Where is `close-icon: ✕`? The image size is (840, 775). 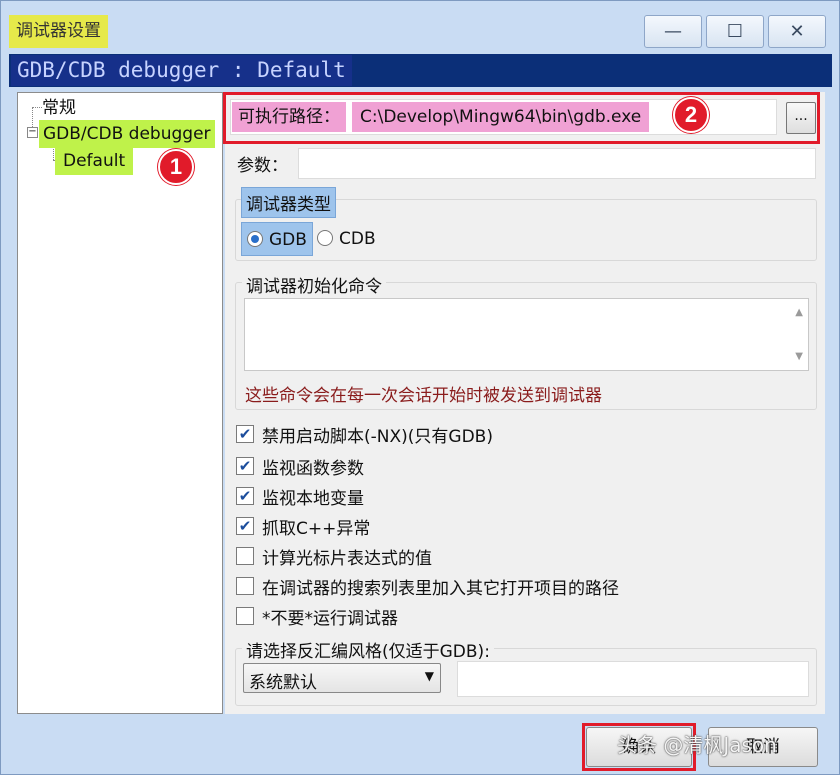 close-icon: ✕ is located at coordinates (797, 31).